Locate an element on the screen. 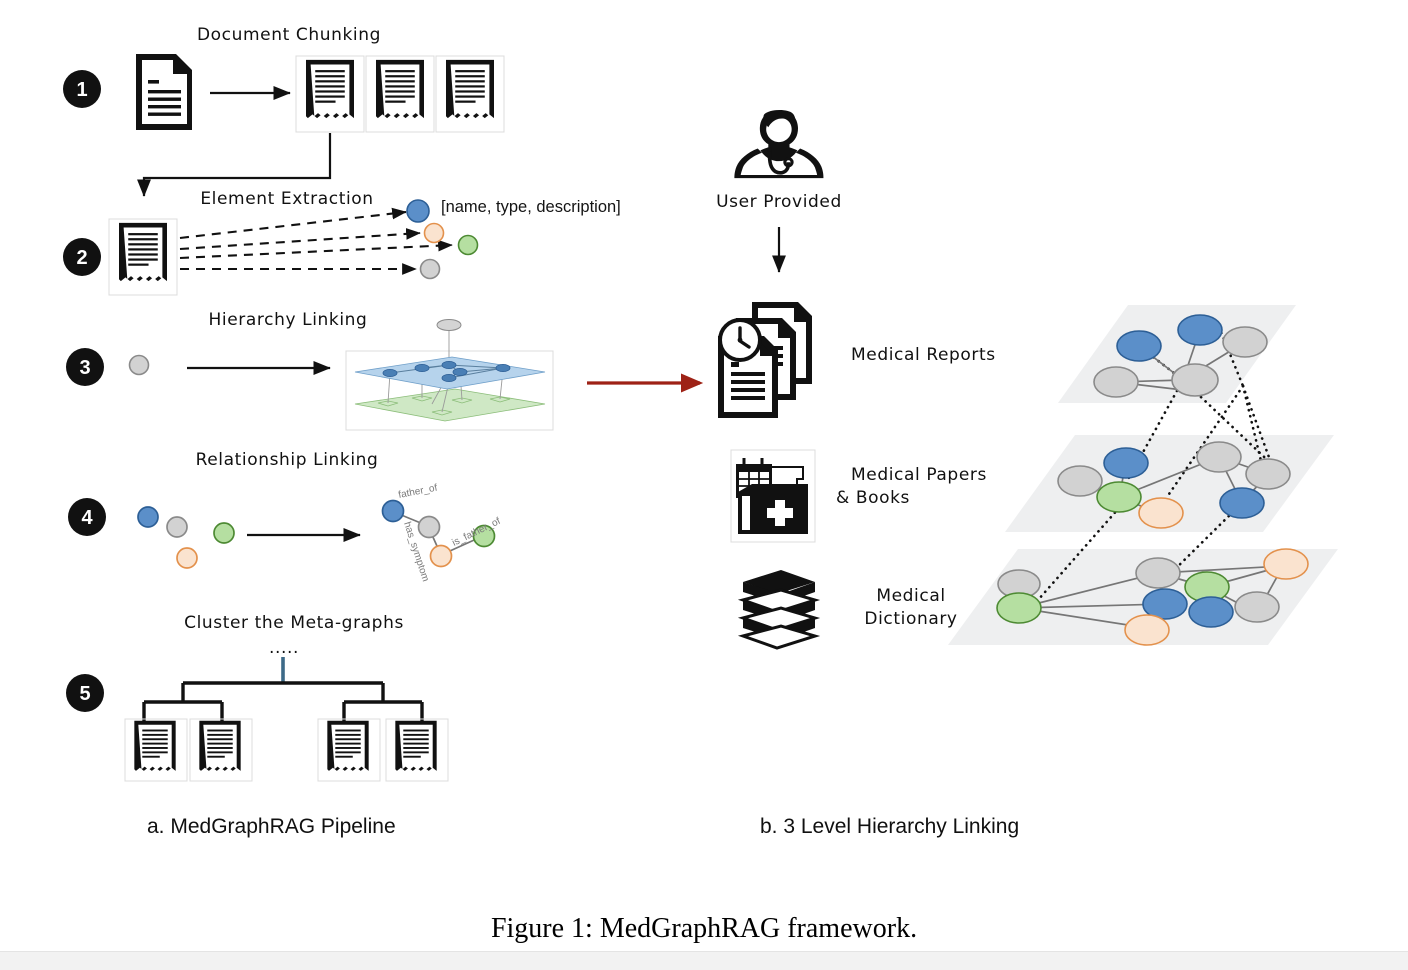 The height and width of the screenshot is (970, 1408). step-3-number: 3 is located at coordinates (84, 368).